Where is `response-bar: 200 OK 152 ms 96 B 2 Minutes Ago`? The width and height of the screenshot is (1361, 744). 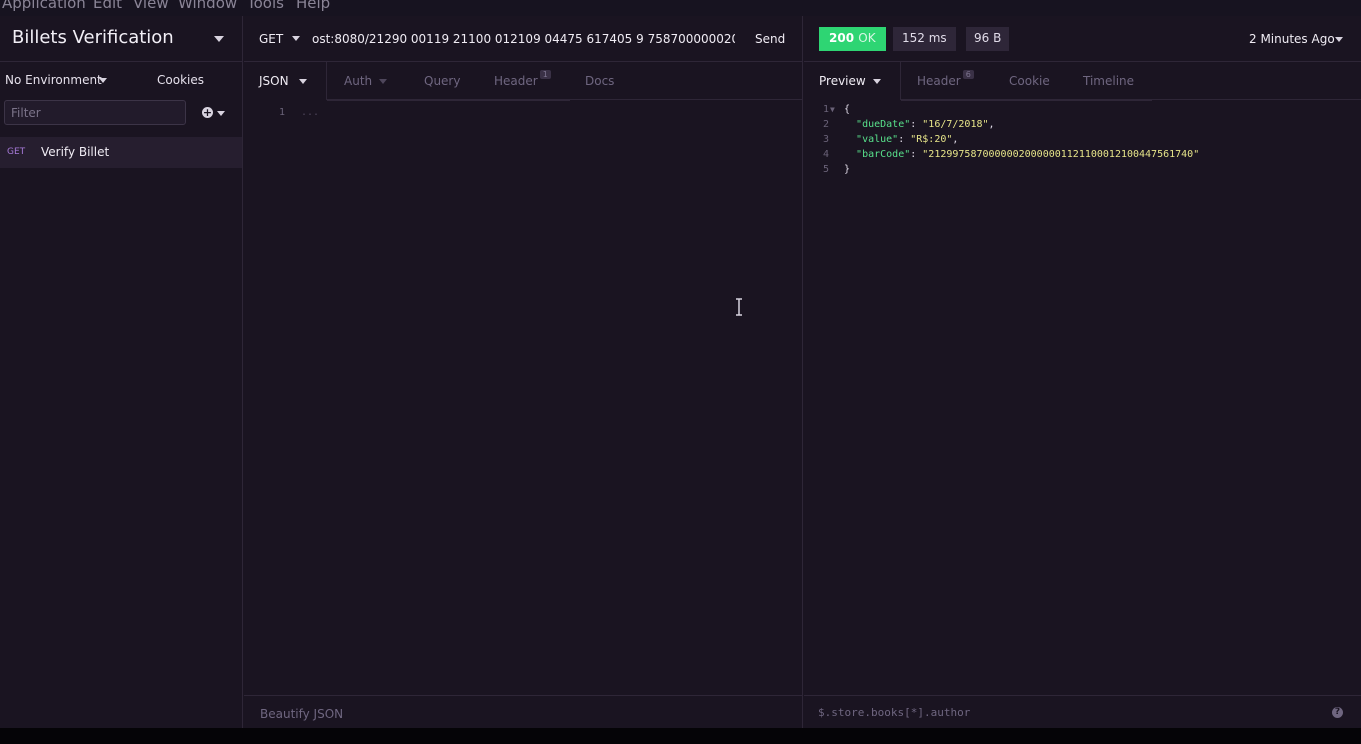 response-bar: 200 OK 152 ms 96 B 2 Minutes Ago is located at coordinates (1082, 39).